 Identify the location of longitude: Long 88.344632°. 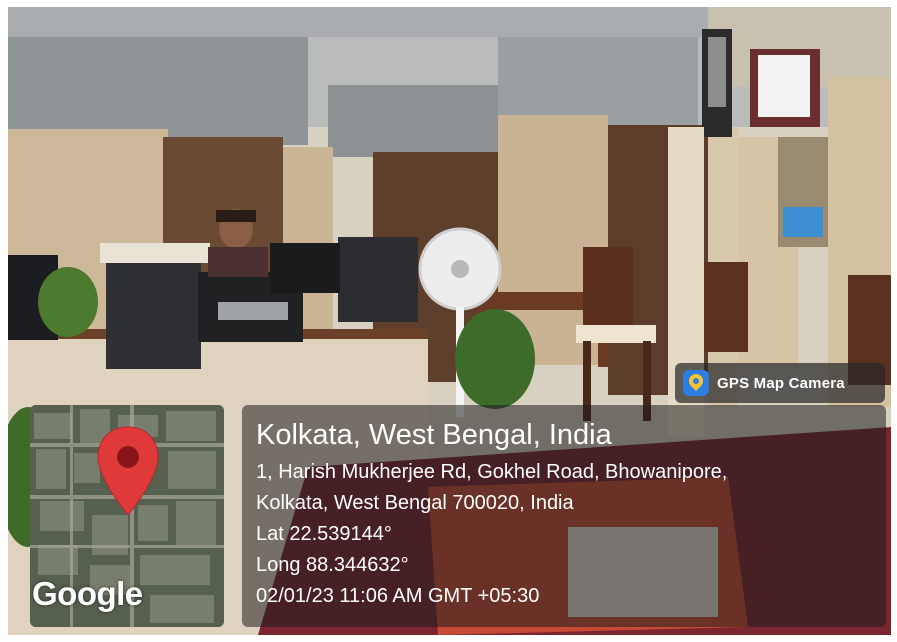
(332, 565).